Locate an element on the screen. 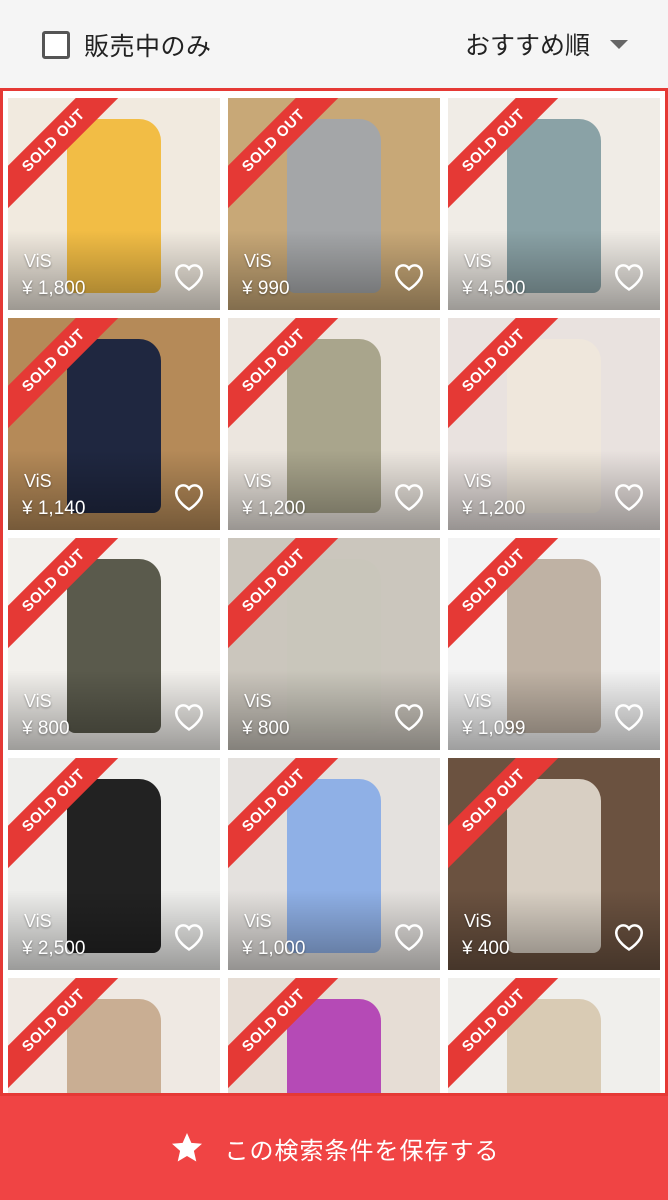  save-search-button: この検索条件を保存する is located at coordinates (334, 1148).